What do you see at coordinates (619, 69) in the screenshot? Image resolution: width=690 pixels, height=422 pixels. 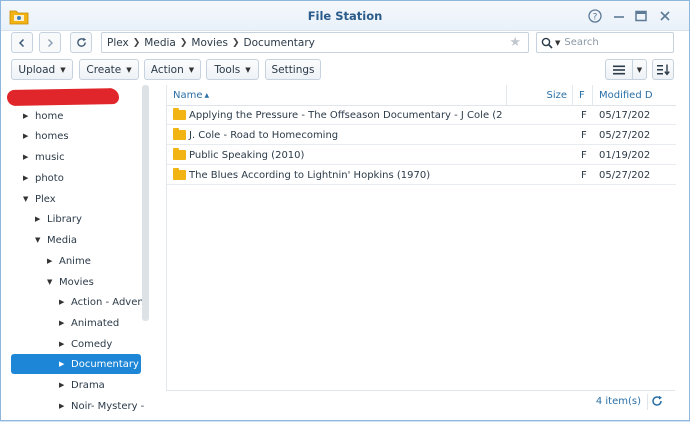 I see `view-mode-button` at bounding box center [619, 69].